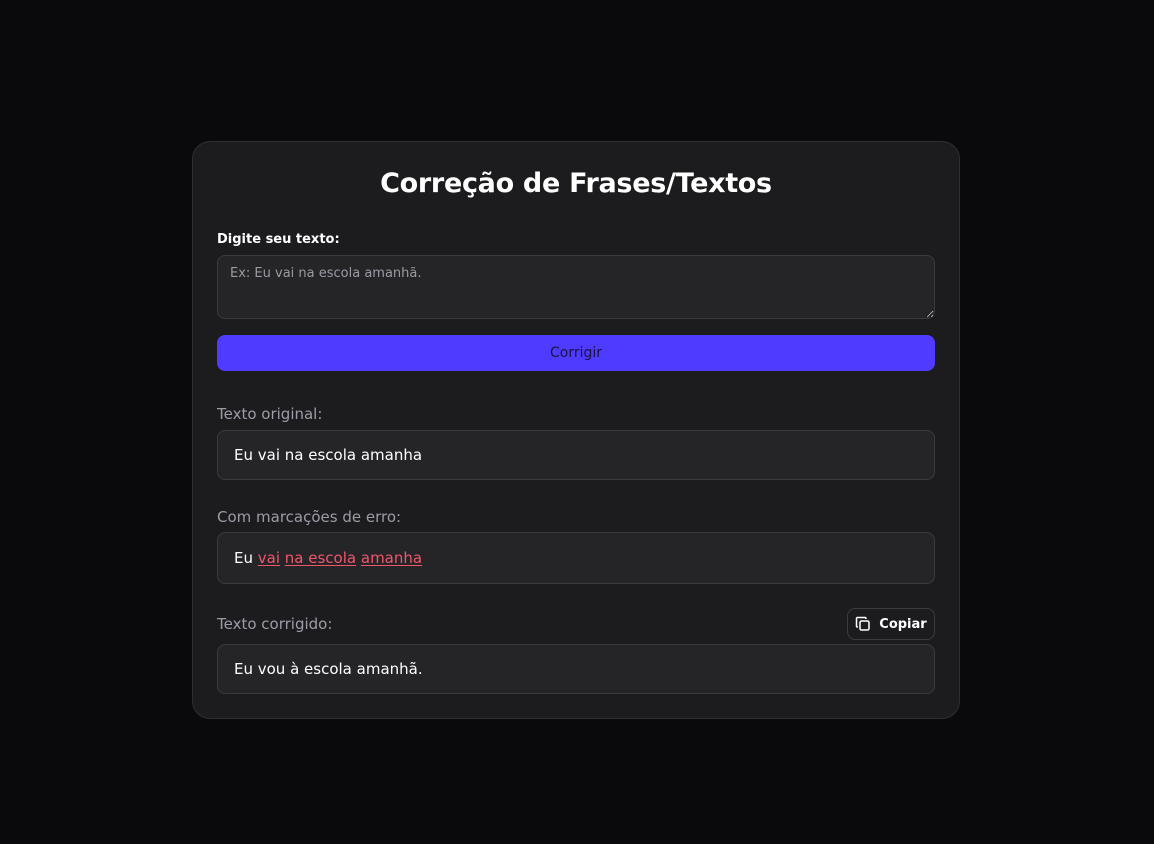 This screenshot has height=844, width=1154. What do you see at coordinates (391, 558) in the screenshot?
I see `error-segment: amanha` at bounding box center [391, 558].